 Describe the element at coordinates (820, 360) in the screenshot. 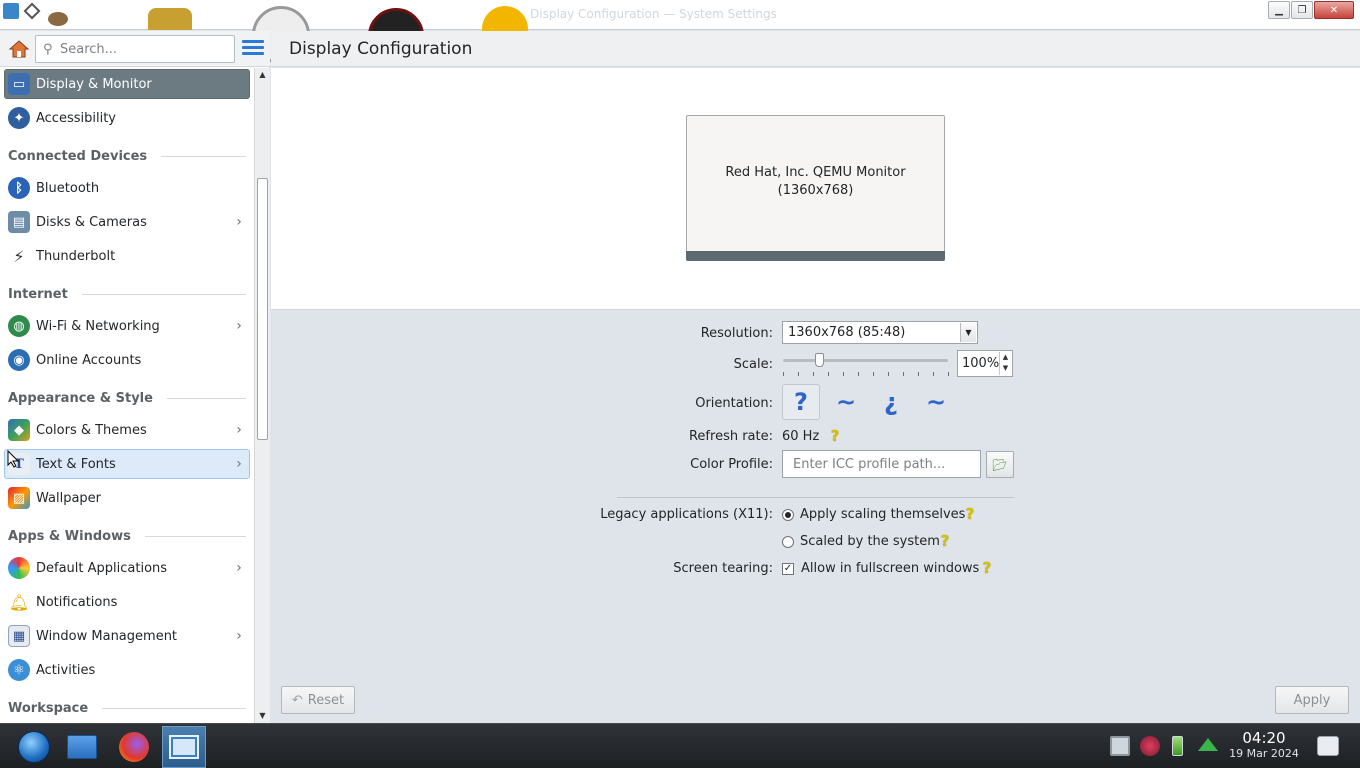

I see `scale-slider-handle` at that location.